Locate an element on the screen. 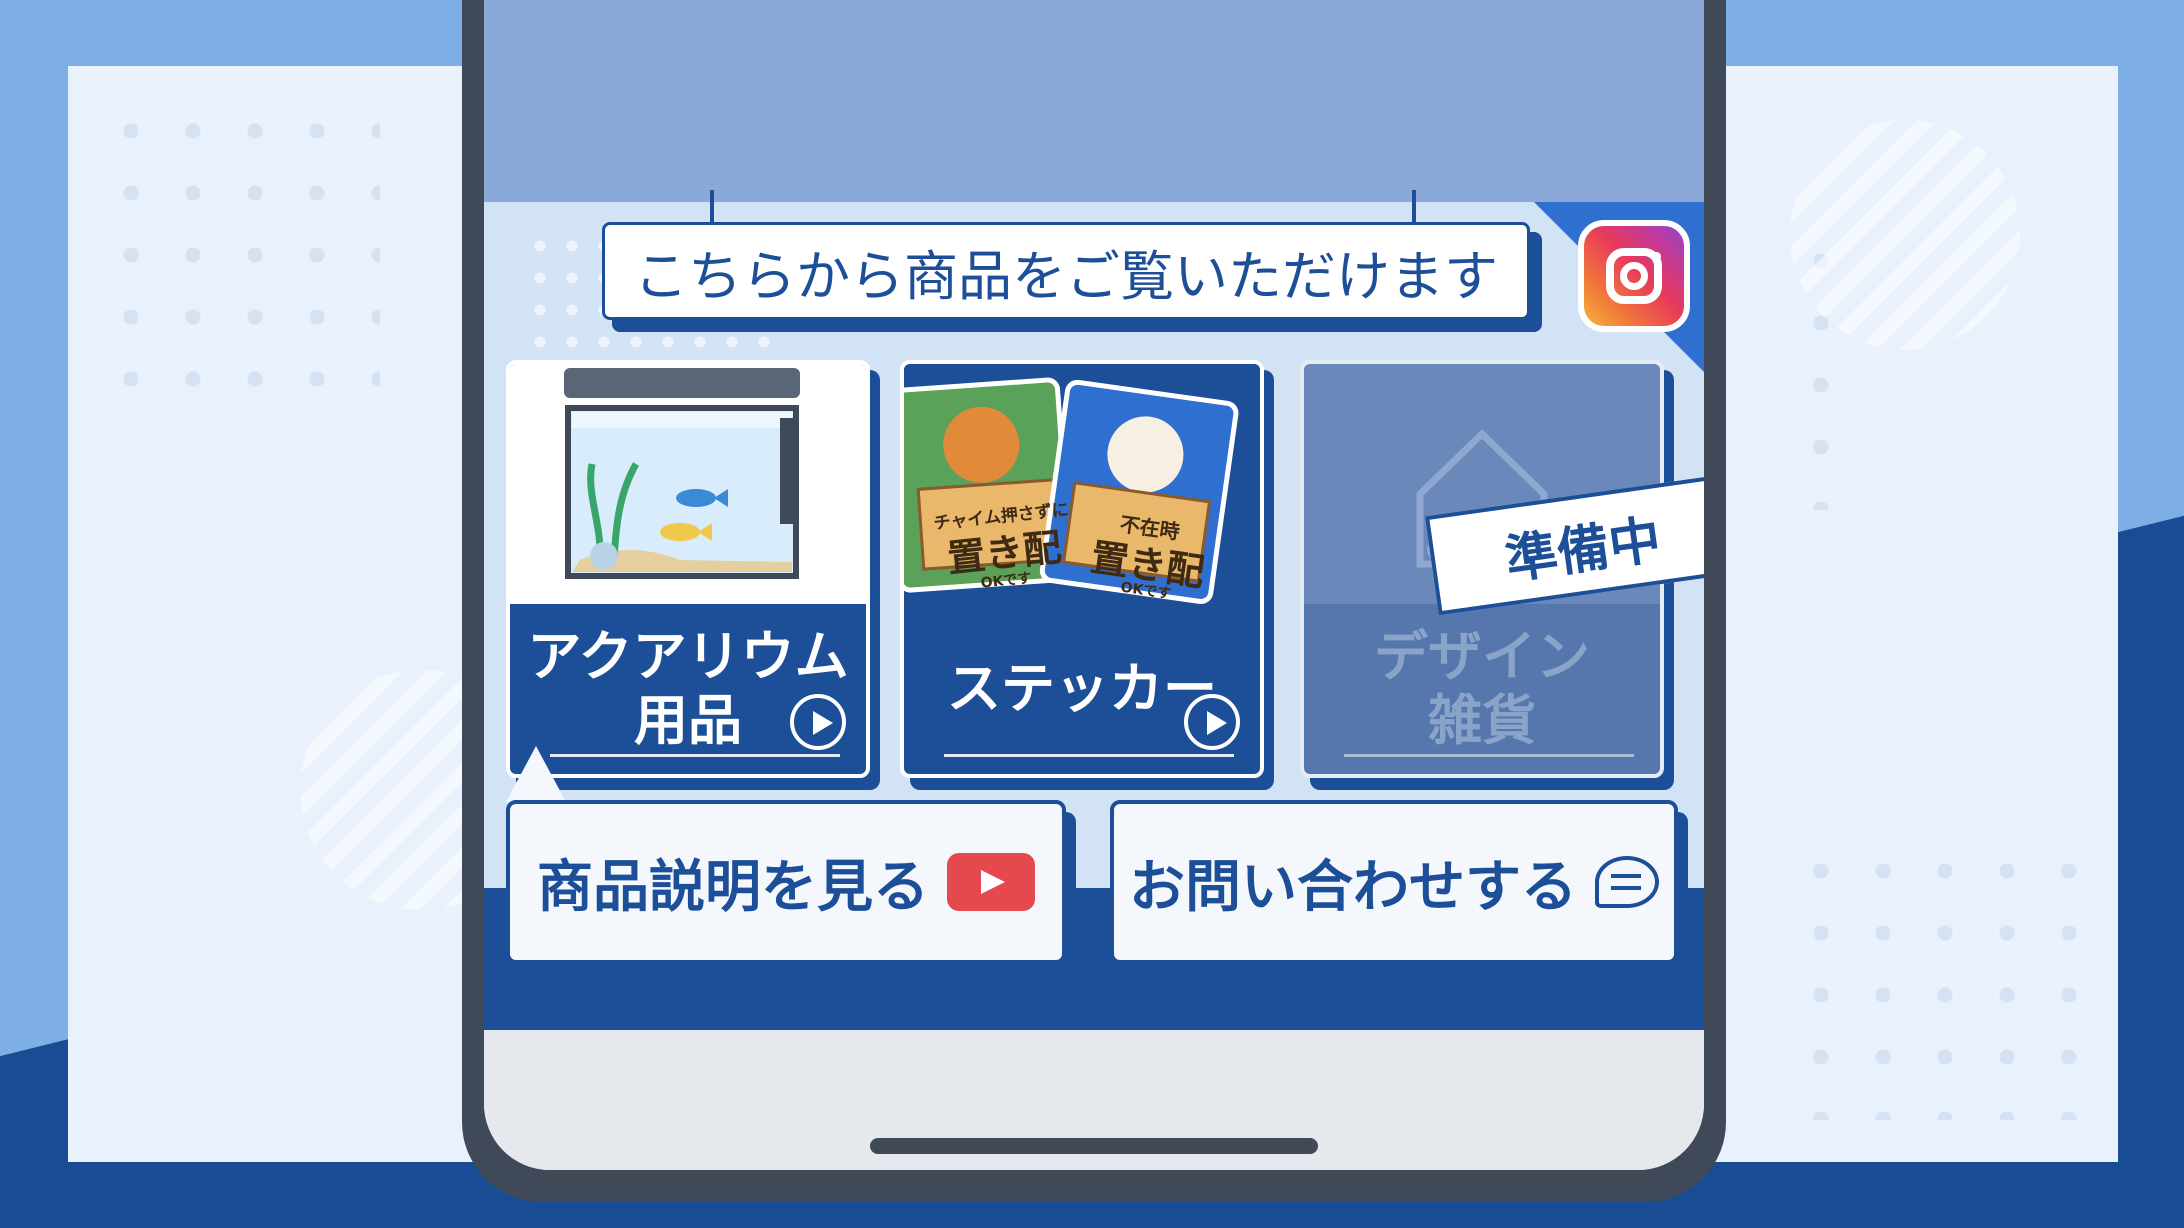 This screenshot has height=1228, width=2184. button-face: お問い合わせする is located at coordinates (1394, 882).